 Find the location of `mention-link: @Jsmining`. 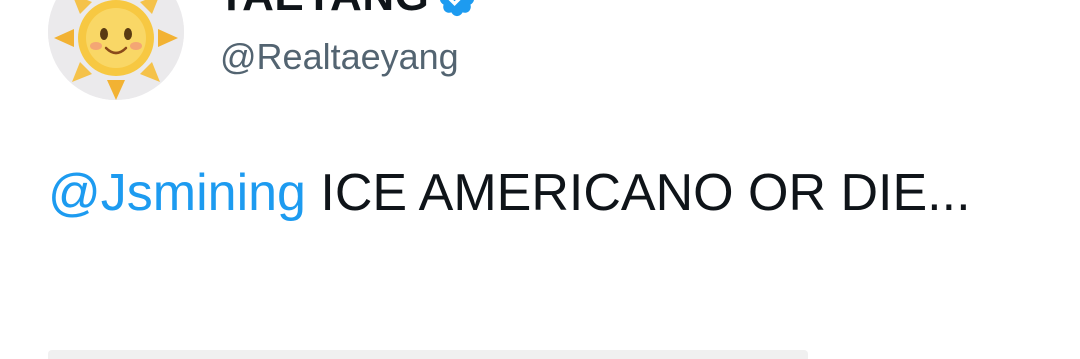

mention-link: @Jsmining is located at coordinates (177, 193).